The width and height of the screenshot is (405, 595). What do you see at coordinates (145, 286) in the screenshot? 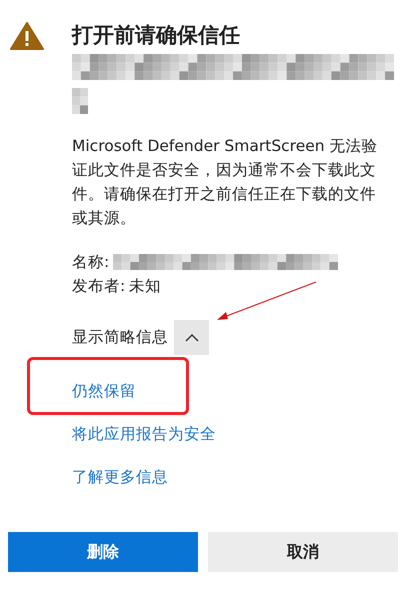
I see `publisher-value: 未知` at bounding box center [145, 286].